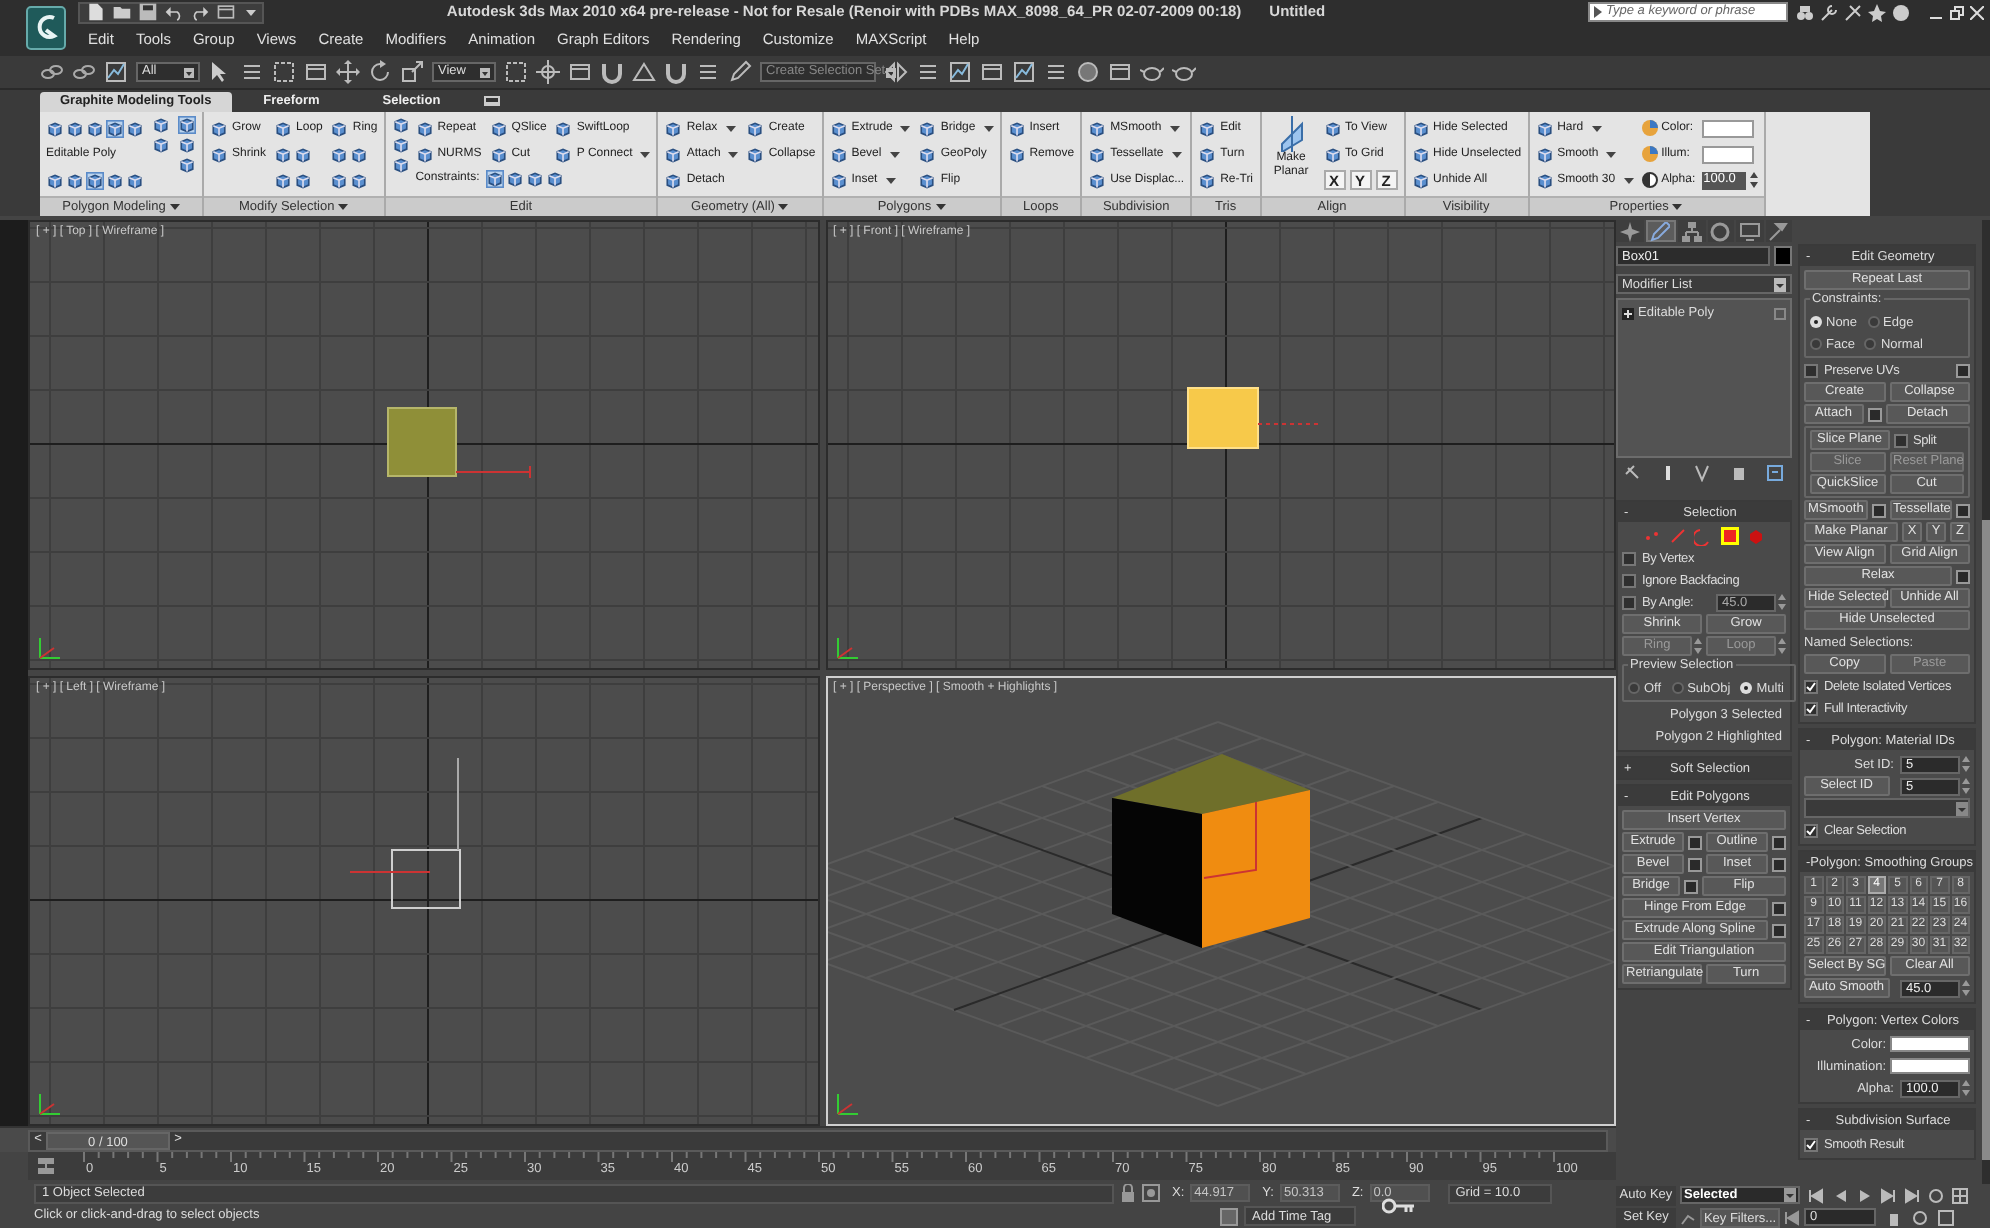 The height and width of the screenshot is (1228, 1990). Describe the element at coordinates (46, 28) in the screenshot. I see `app-logo-icon` at that location.